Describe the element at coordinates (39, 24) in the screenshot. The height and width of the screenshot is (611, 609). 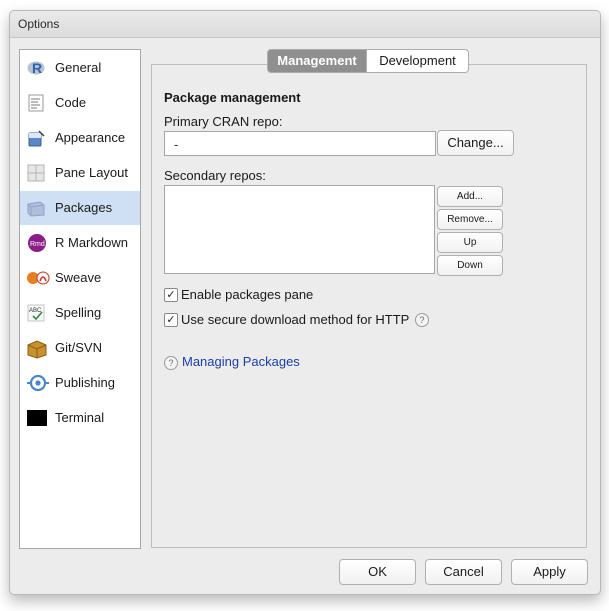
I see `window-title: Options` at that location.